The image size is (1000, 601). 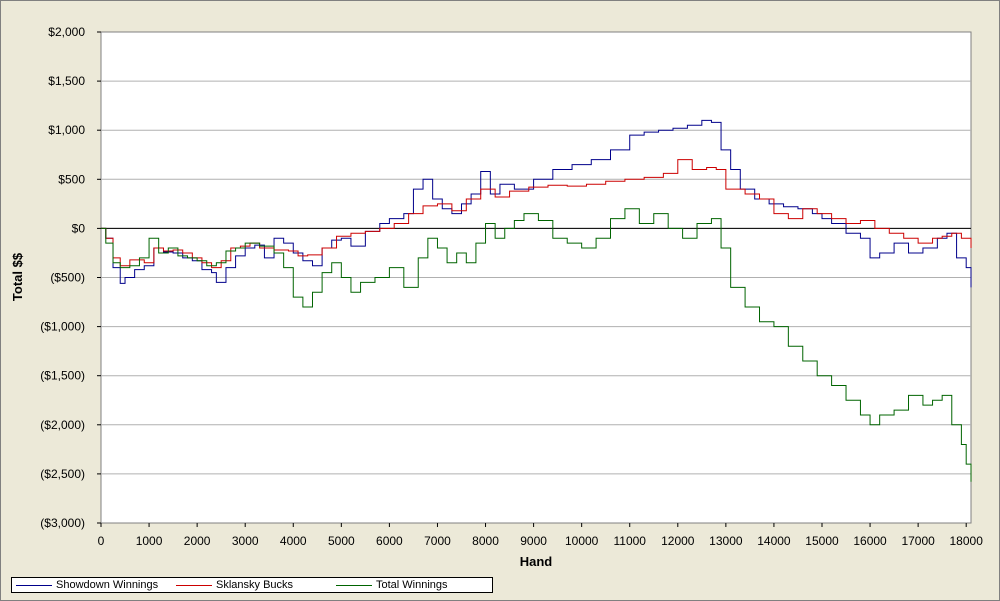 I want to click on legend-swatch-sklansky, so click(x=194, y=585).